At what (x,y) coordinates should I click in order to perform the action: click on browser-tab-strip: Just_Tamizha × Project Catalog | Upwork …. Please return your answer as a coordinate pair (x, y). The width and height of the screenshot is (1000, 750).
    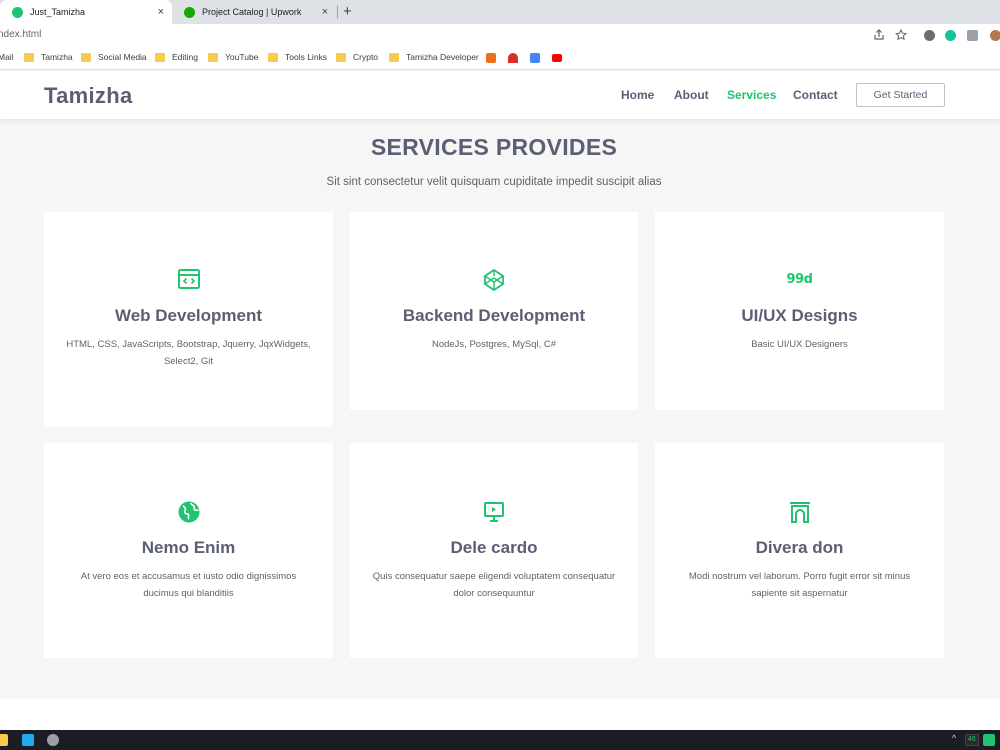
    Looking at the image, I should click on (500, 12).